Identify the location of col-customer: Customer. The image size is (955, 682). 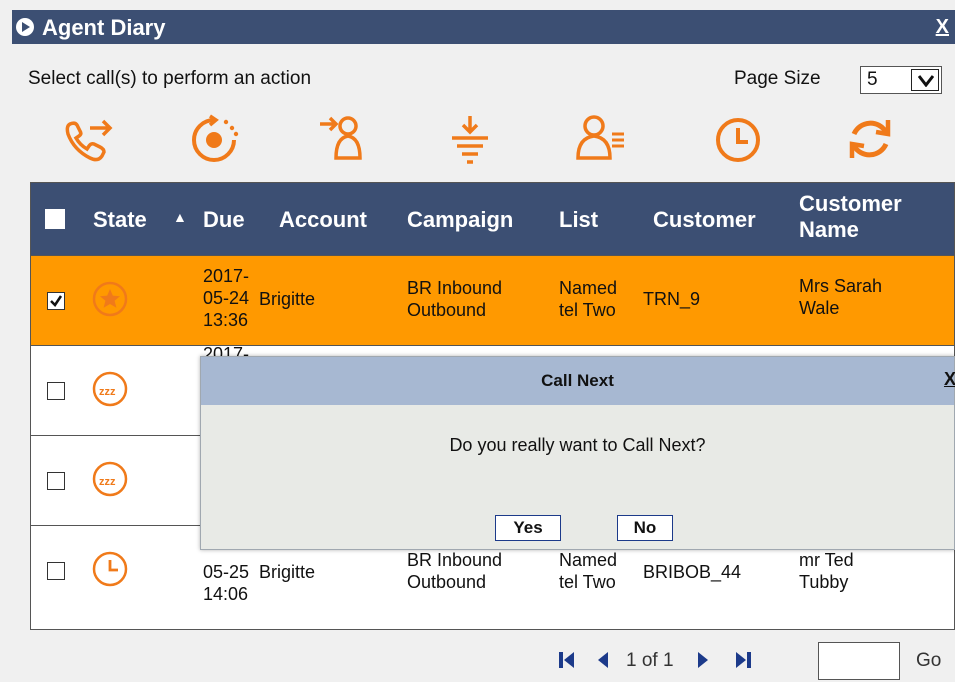
(704, 220).